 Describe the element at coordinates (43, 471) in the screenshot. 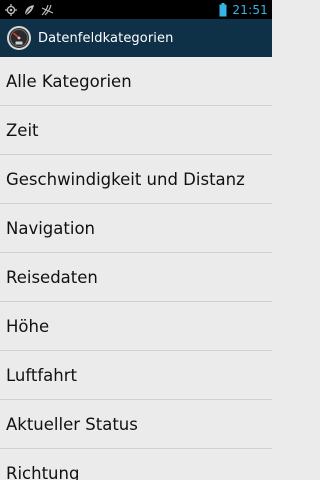

I see `list-item-label: Richtung` at that location.